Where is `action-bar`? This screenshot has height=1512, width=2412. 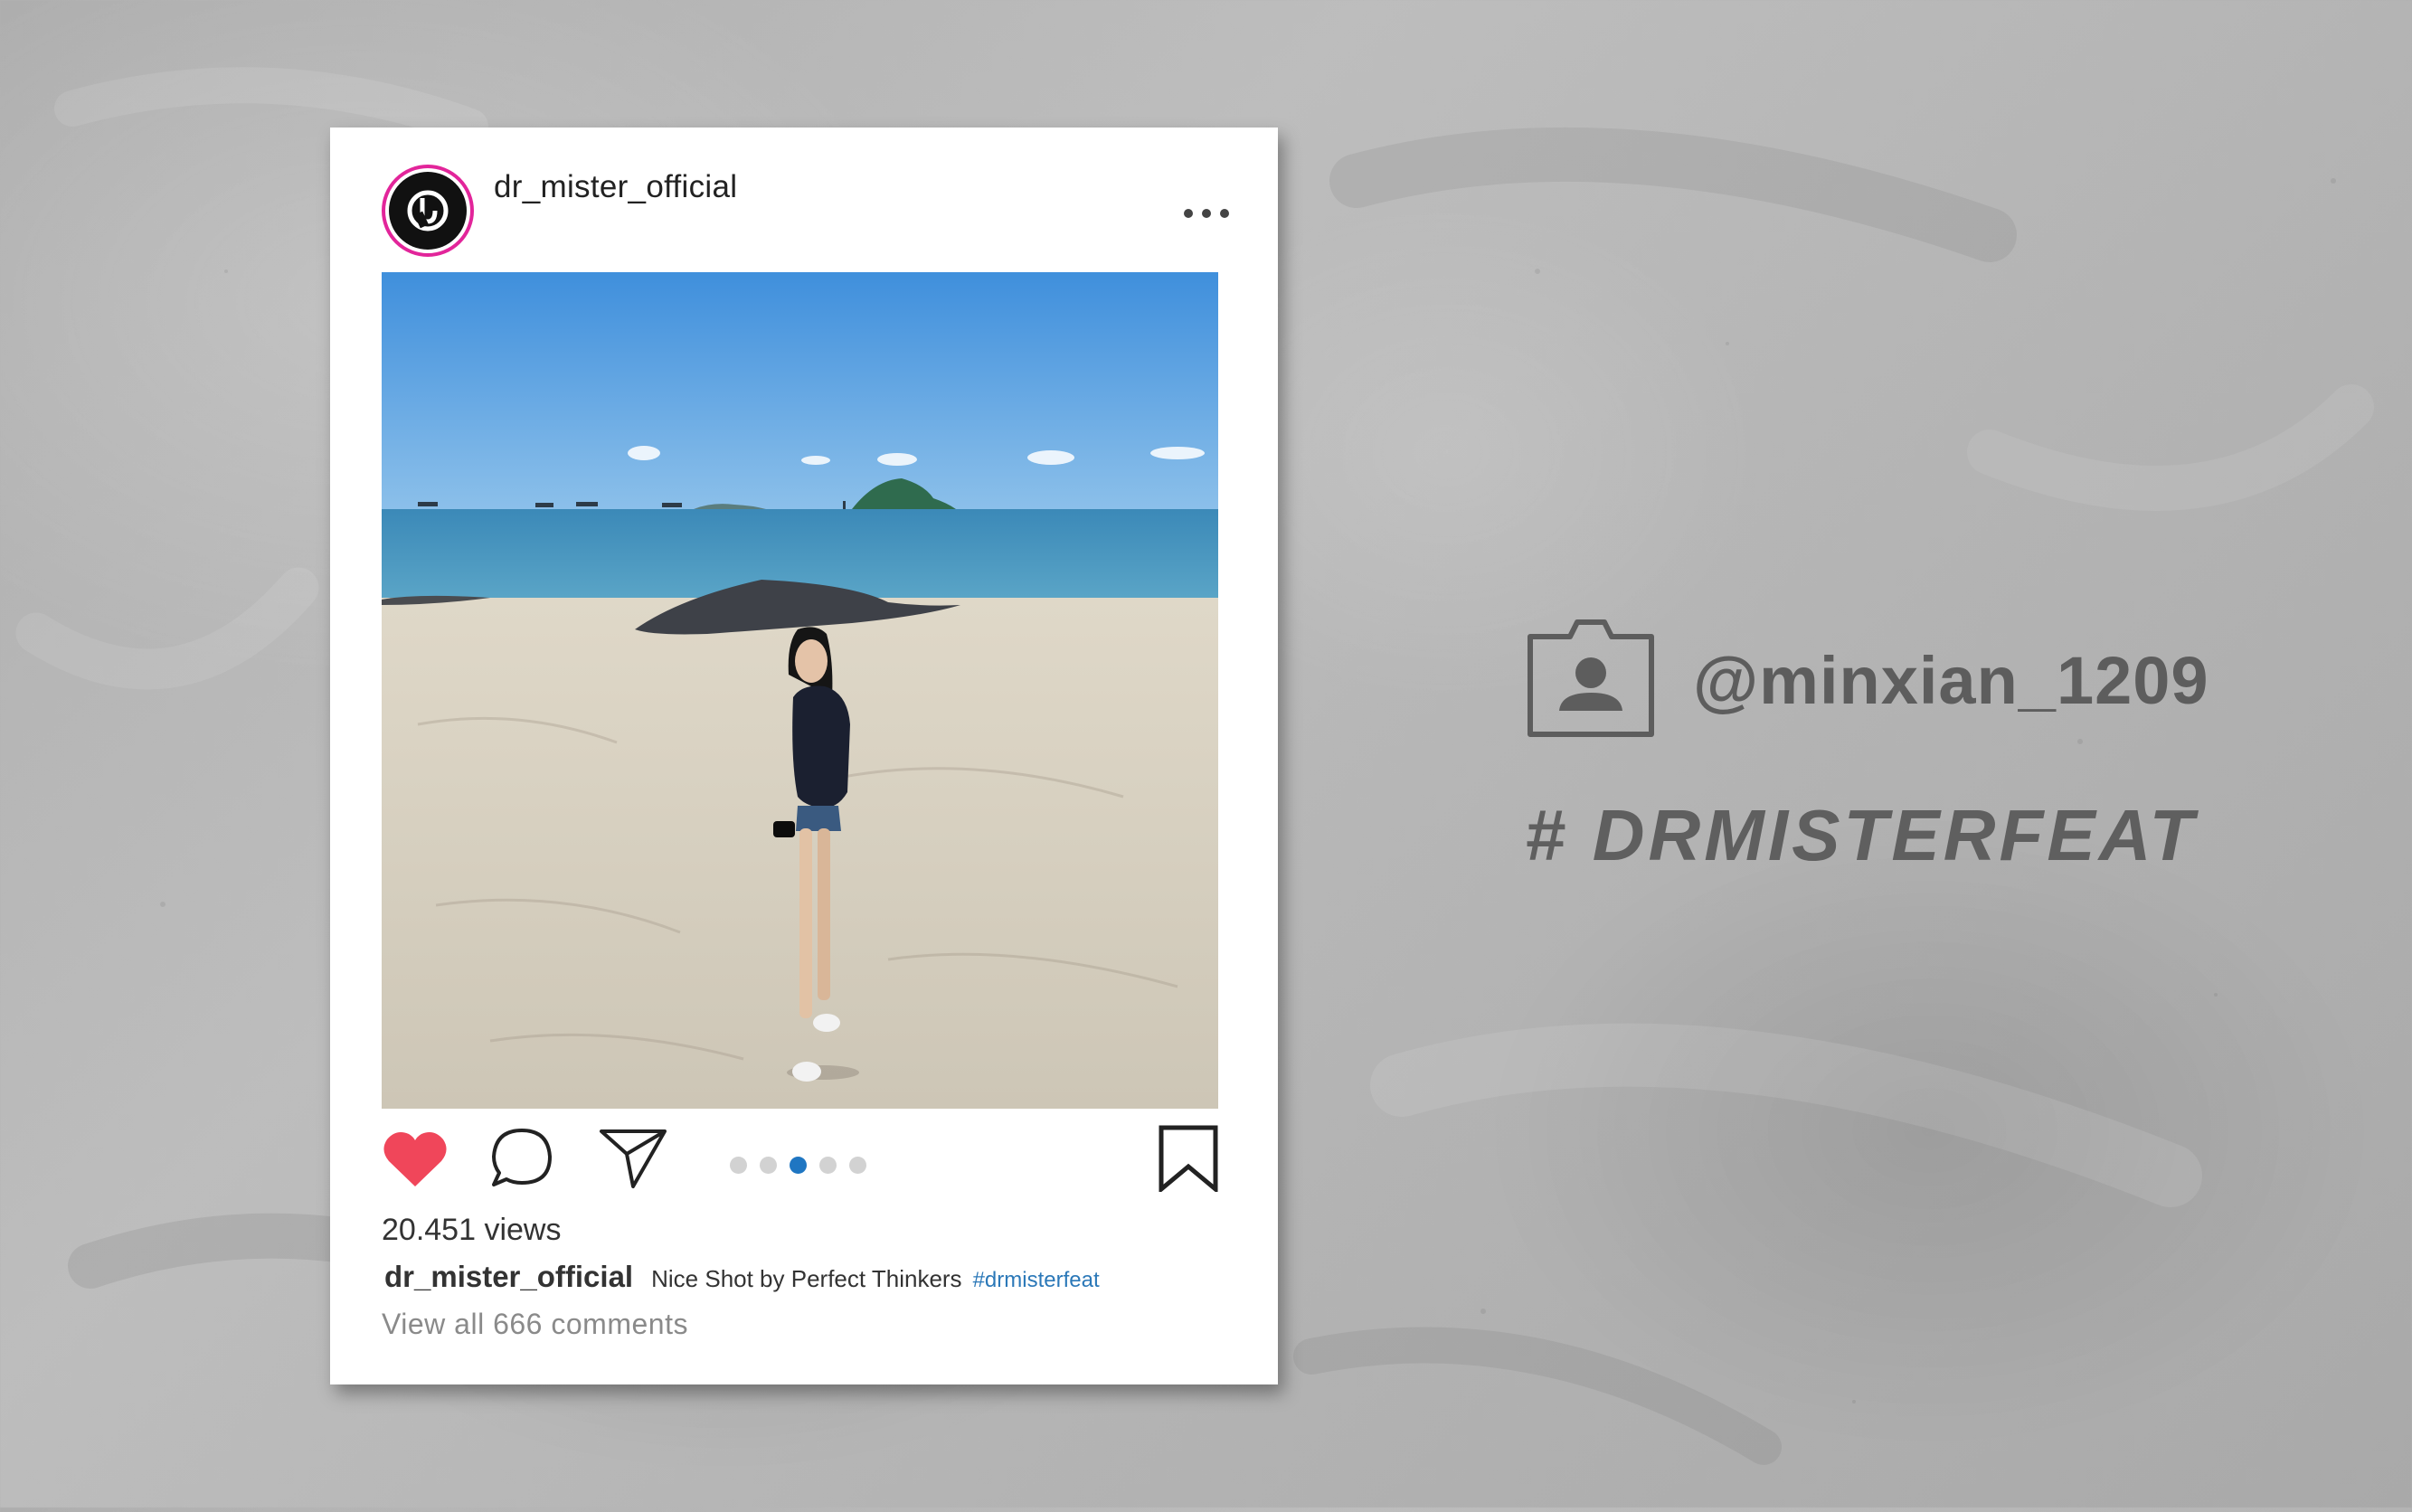
action-bar is located at coordinates (800, 1161).